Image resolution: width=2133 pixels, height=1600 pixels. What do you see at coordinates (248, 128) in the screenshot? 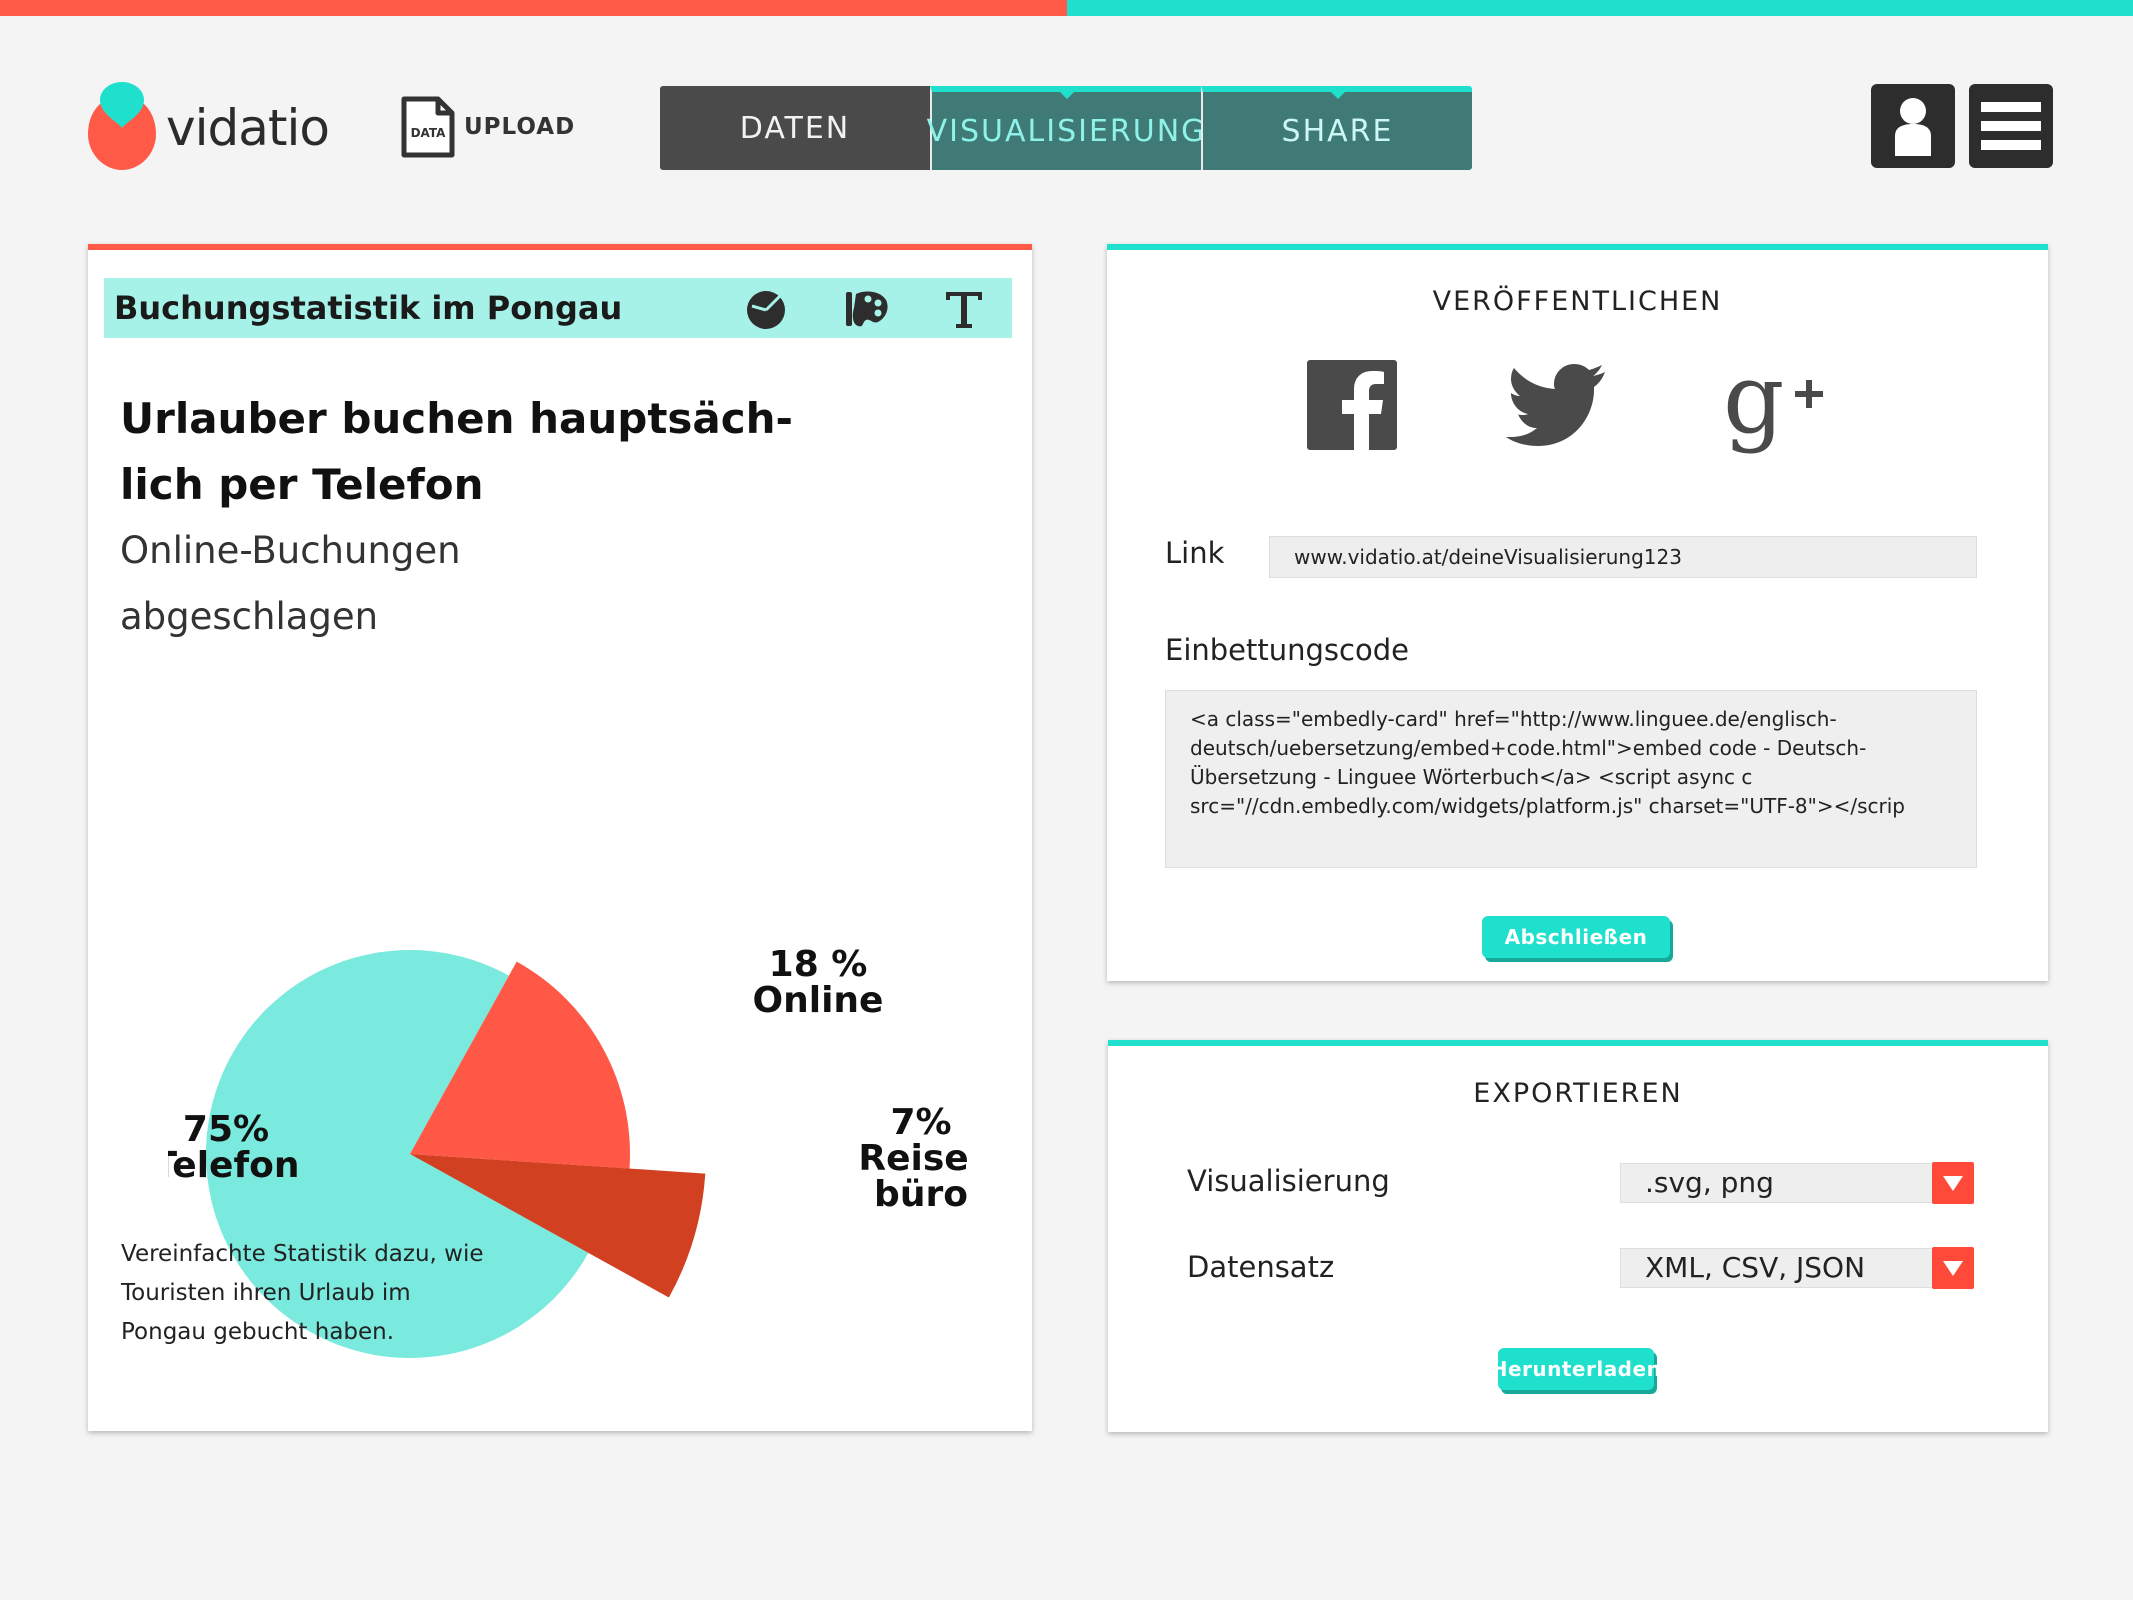
I see `brand-name: vidatio` at bounding box center [248, 128].